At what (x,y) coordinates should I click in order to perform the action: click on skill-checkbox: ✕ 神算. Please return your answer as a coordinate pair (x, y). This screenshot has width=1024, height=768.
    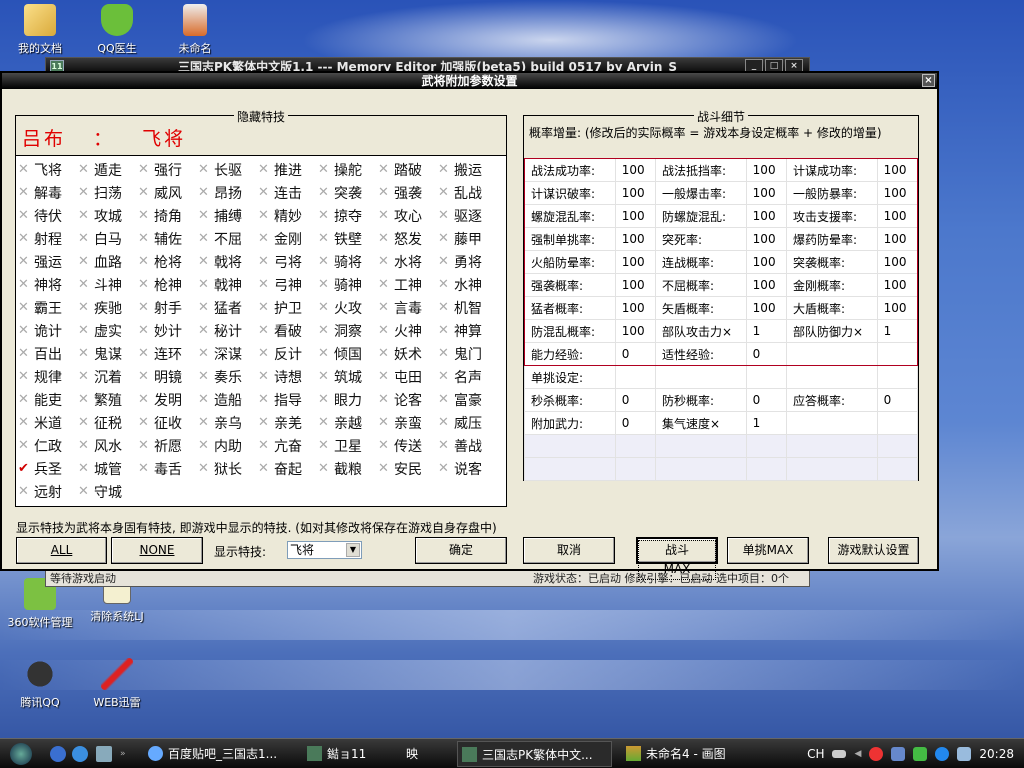
    Looking at the image, I should click on (468, 330).